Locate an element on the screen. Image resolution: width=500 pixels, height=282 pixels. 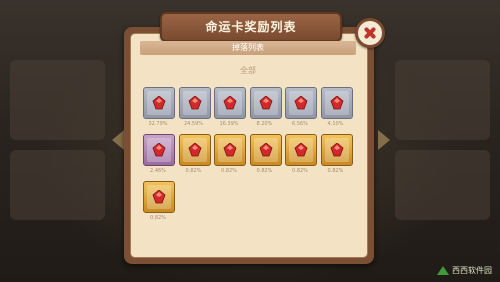
watermark-text: 西西软件园 is located at coordinates (472, 270).